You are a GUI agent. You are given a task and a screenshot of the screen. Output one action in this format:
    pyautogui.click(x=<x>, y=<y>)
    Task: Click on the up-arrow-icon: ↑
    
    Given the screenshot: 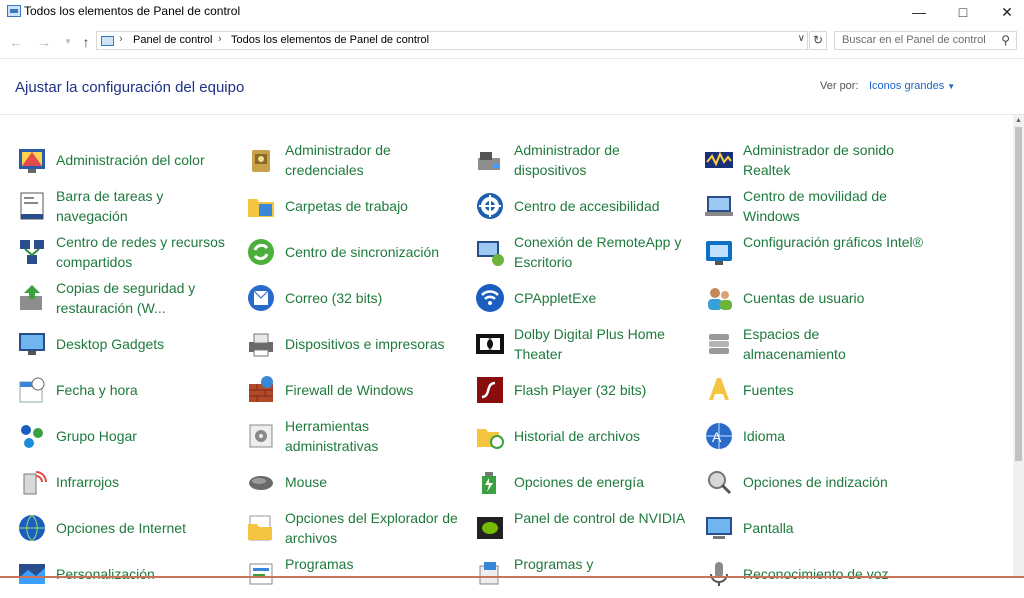 What is the action you would take?
    pyautogui.click(x=86, y=42)
    